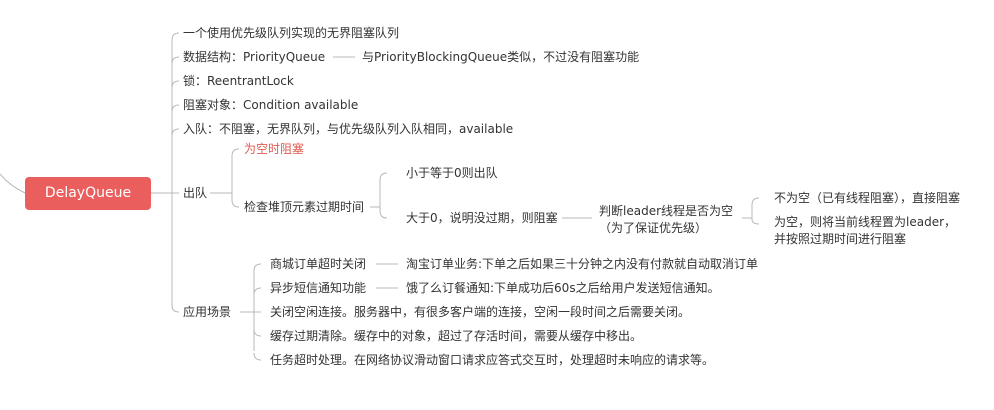 This screenshot has width=994, height=410. I want to click on node-leader-not-empty: 不为空（已有线程阻塞），直接阻塞, so click(867, 198).